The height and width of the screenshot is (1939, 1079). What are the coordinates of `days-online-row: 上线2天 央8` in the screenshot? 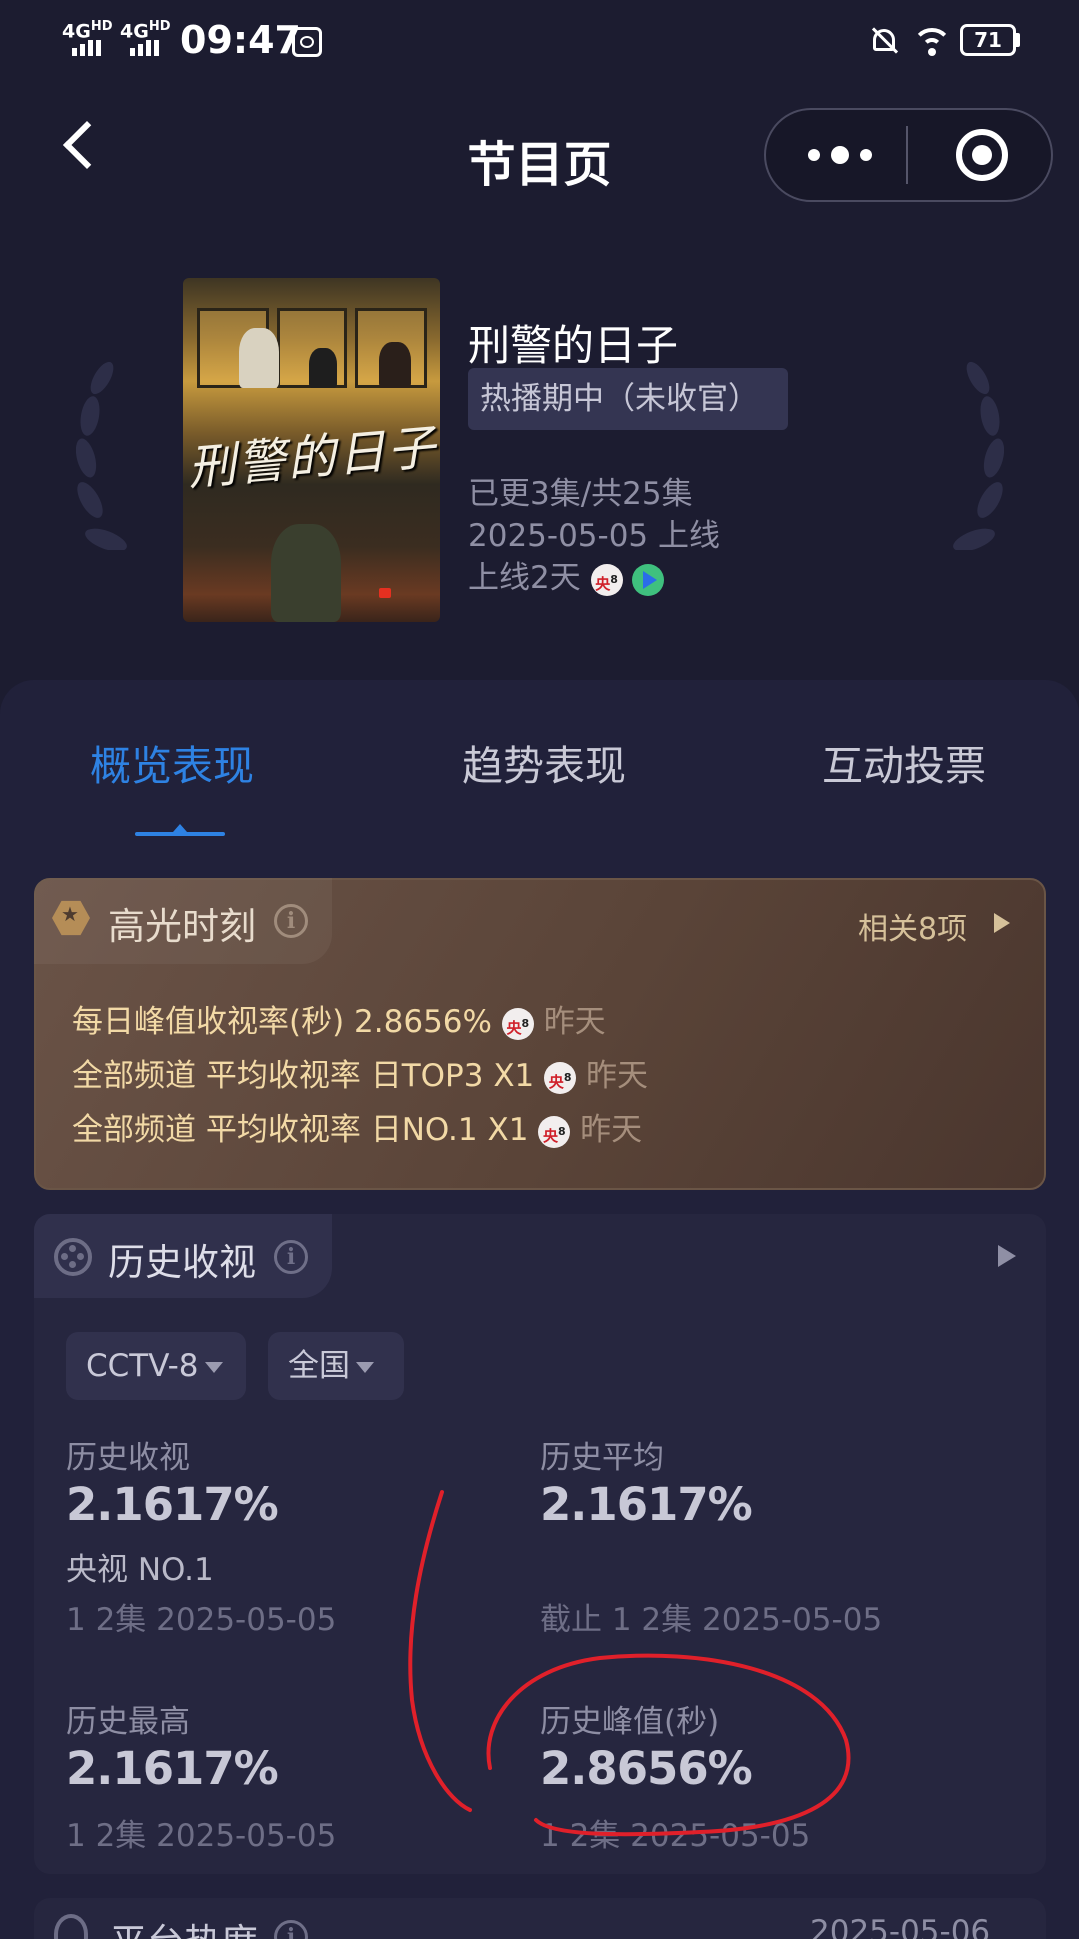 It's located at (566, 574).